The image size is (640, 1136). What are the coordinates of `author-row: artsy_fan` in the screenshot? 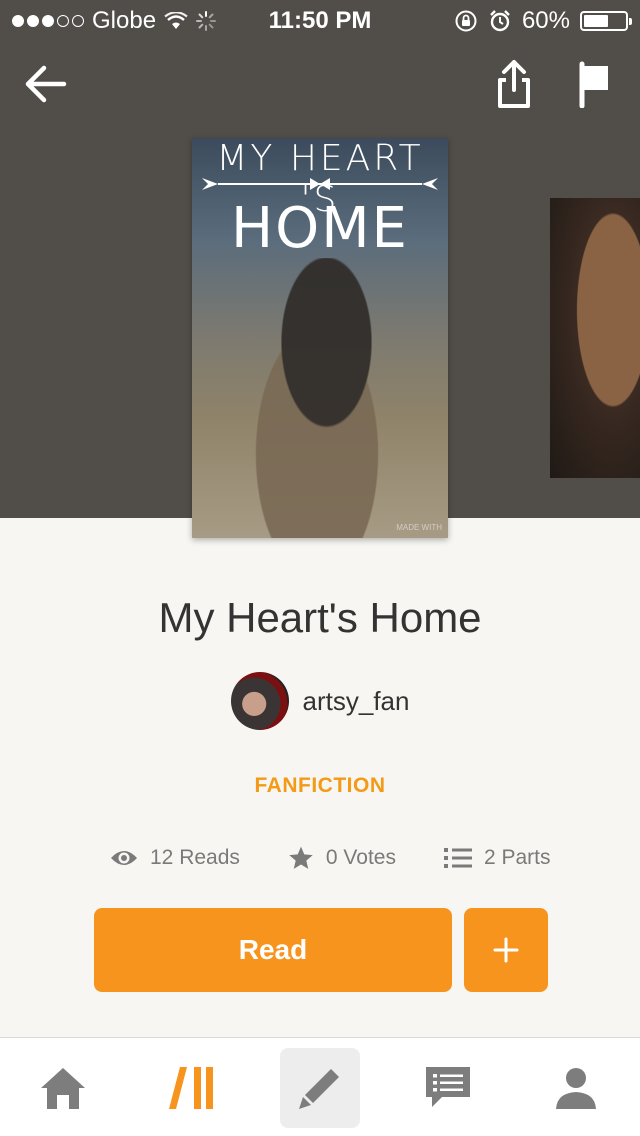 It's located at (320, 701).